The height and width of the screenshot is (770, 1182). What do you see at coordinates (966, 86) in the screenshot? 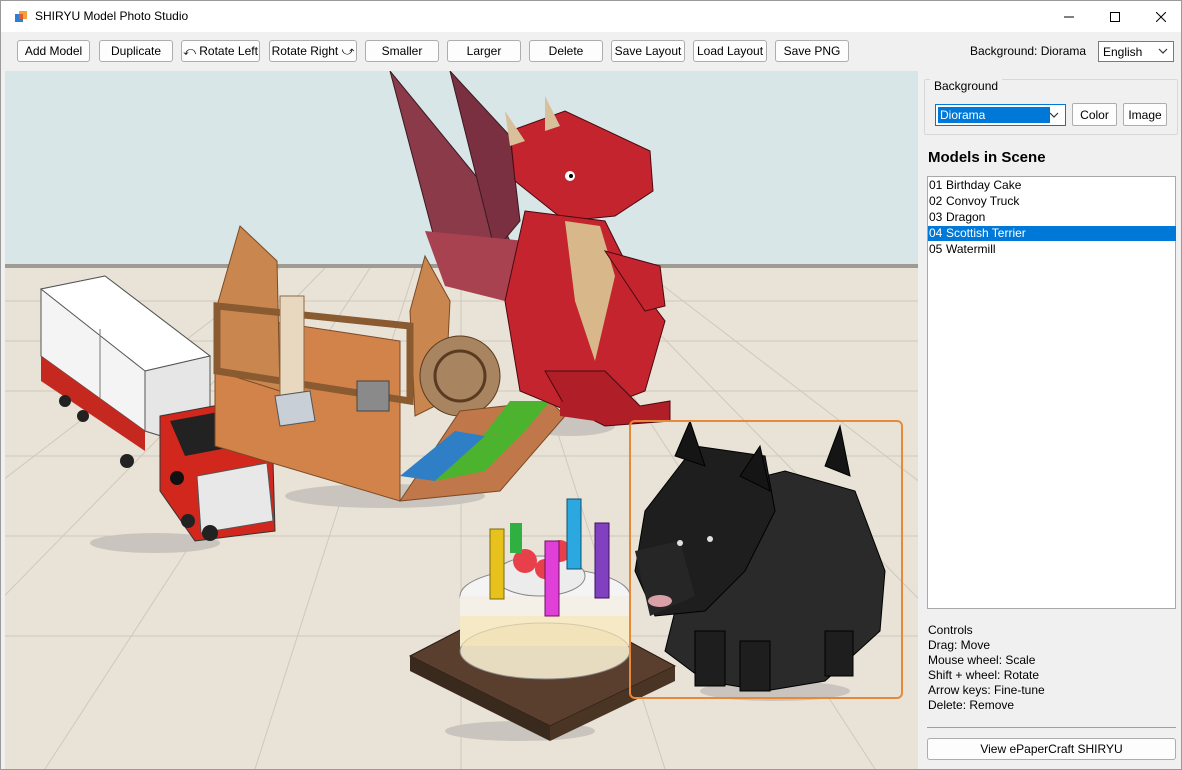
I see `background-group-title: Background` at bounding box center [966, 86].